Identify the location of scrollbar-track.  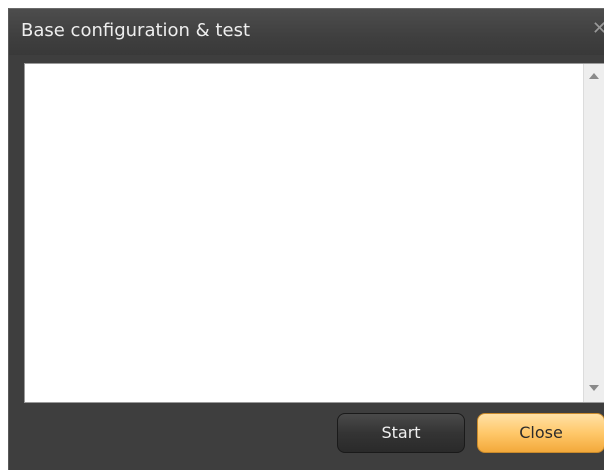
(594, 233).